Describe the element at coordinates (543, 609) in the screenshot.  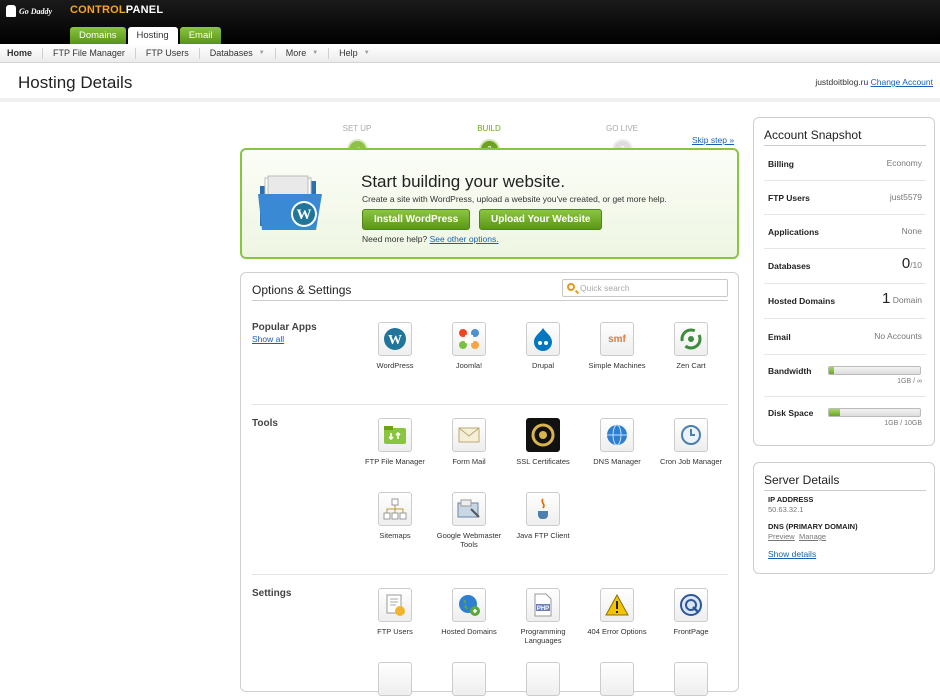
I see `svg-text: PHP` at that location.